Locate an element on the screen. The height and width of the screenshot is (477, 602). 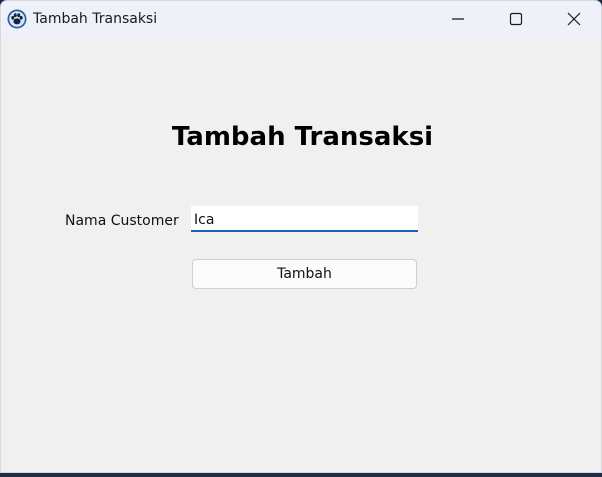
maximize-icon is located at coordinates (516, 19).